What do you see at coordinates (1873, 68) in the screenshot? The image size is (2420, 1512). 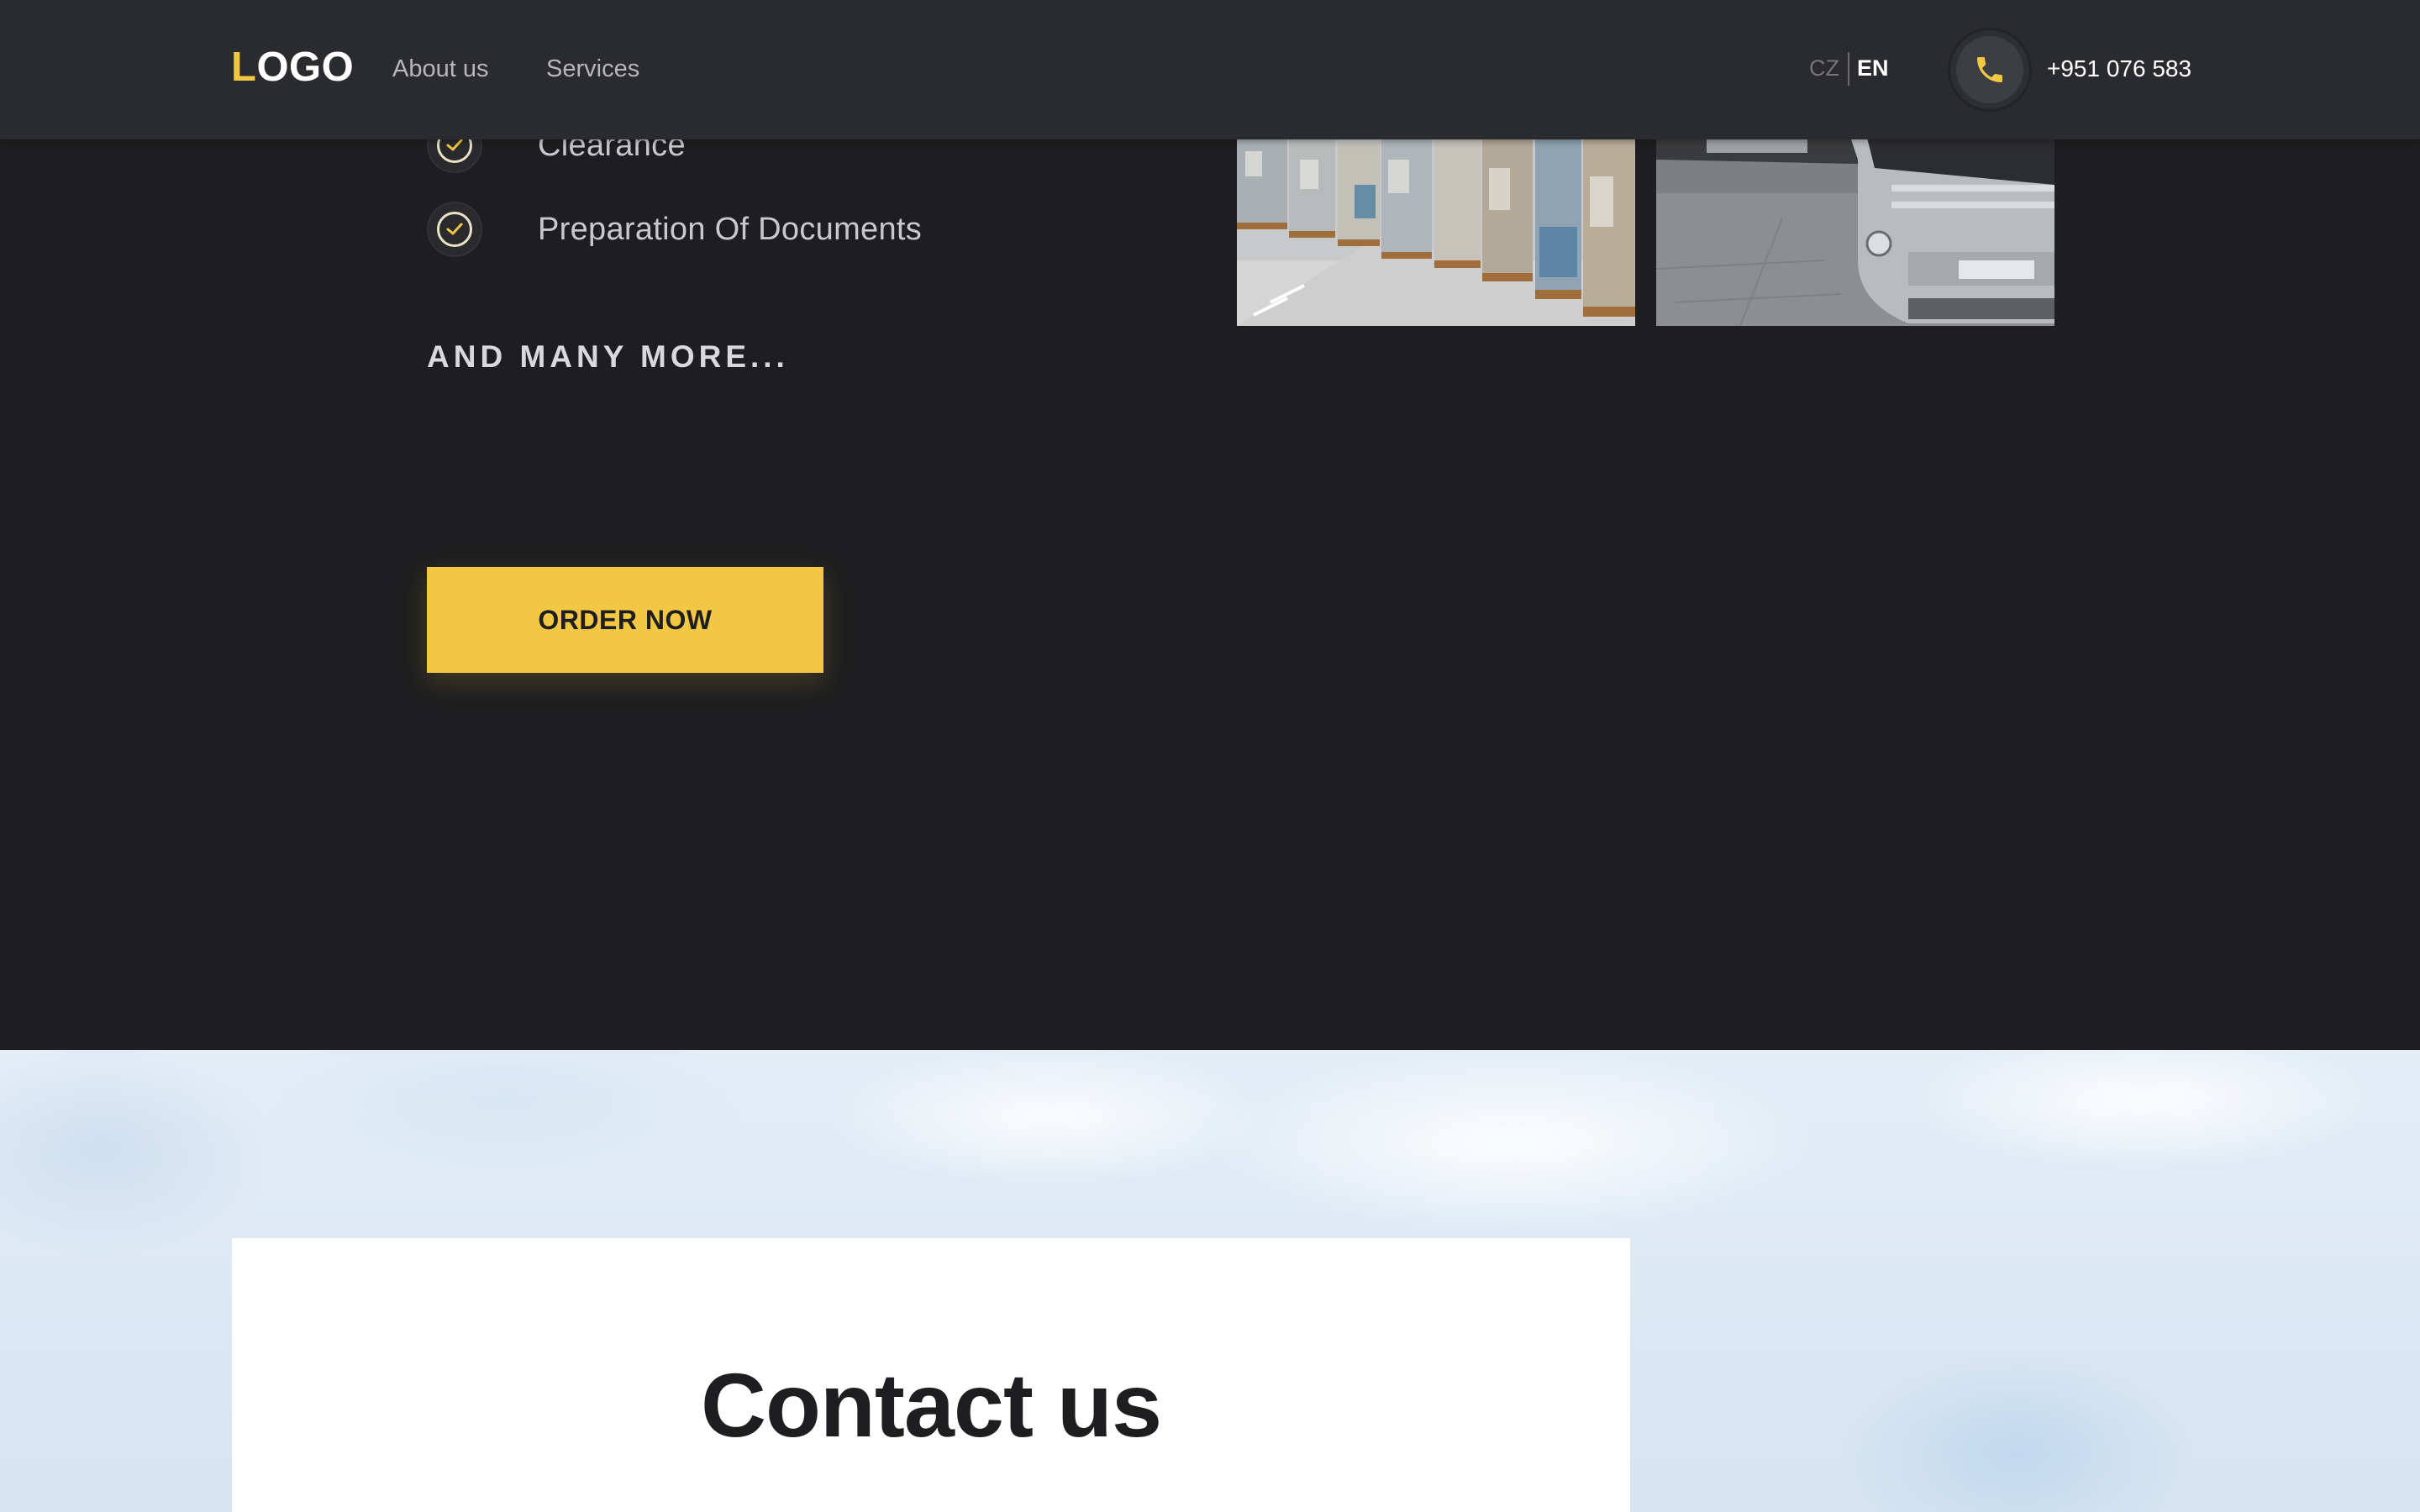 I see `lang-en: EN` at bounding box center [1873, 68].